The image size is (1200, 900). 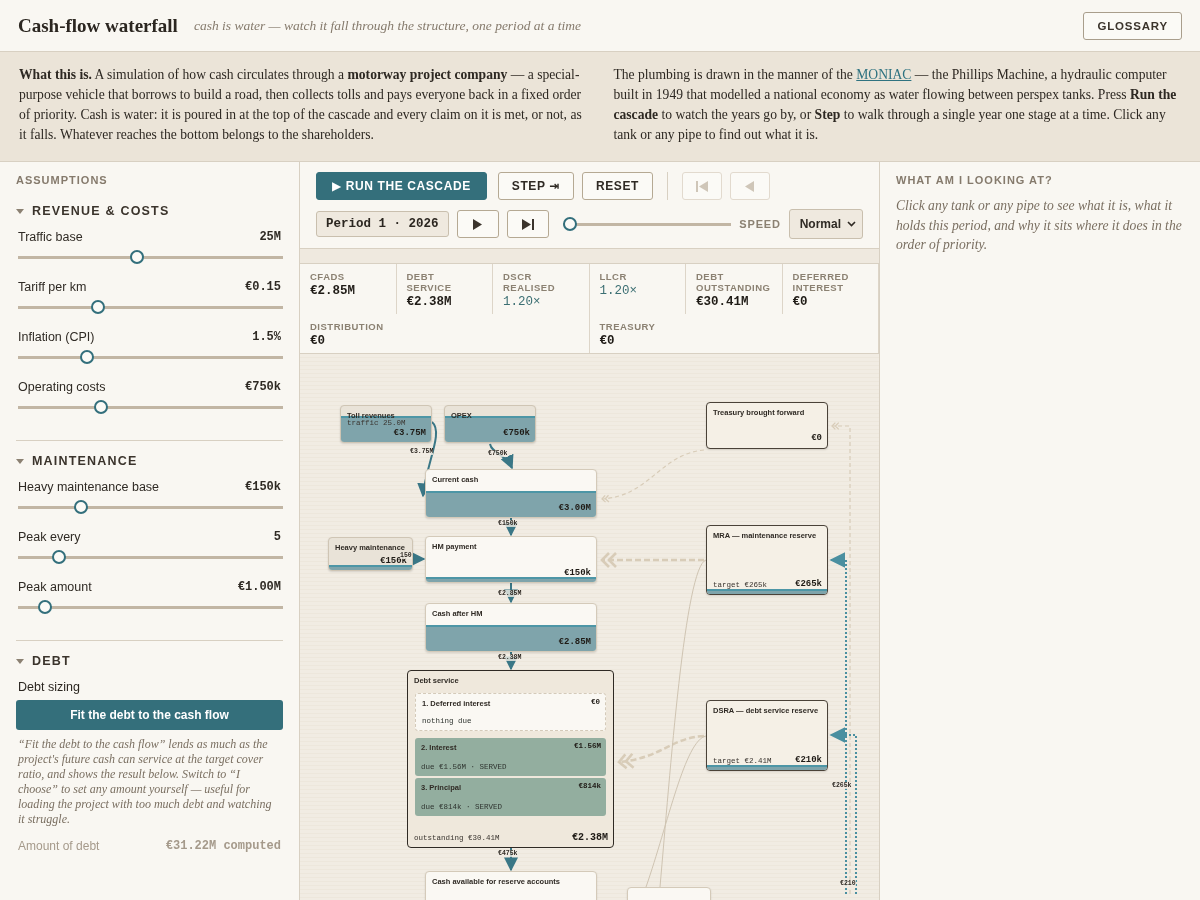 I want to click on slider-value: €150k, so click(x=263, y=487).